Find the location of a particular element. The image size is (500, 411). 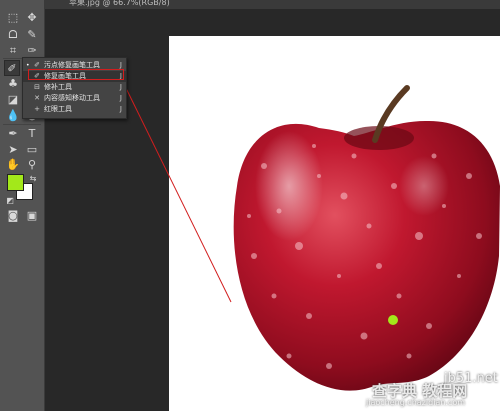

flyout-item-spot-healing: • ✐ 污点修复画笔工具 J is located at coordinates (74, 65).